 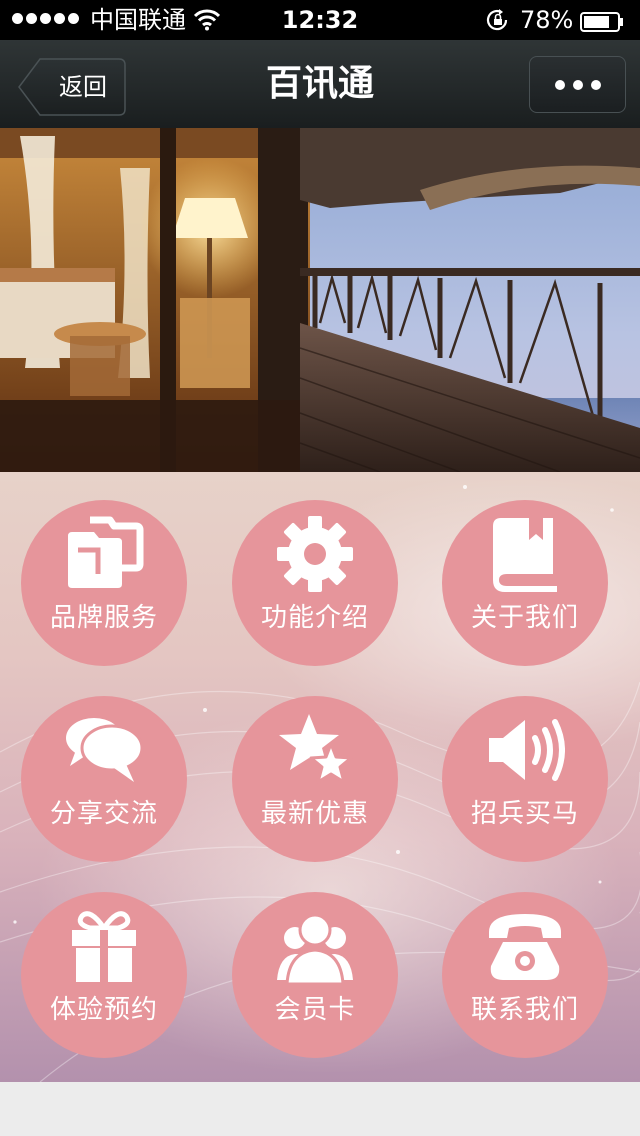 What do you see at coordinates (103, 618) in the screenshot?
I see `menu-tile-label: 品牌服务` at bounding box center [103, 618].